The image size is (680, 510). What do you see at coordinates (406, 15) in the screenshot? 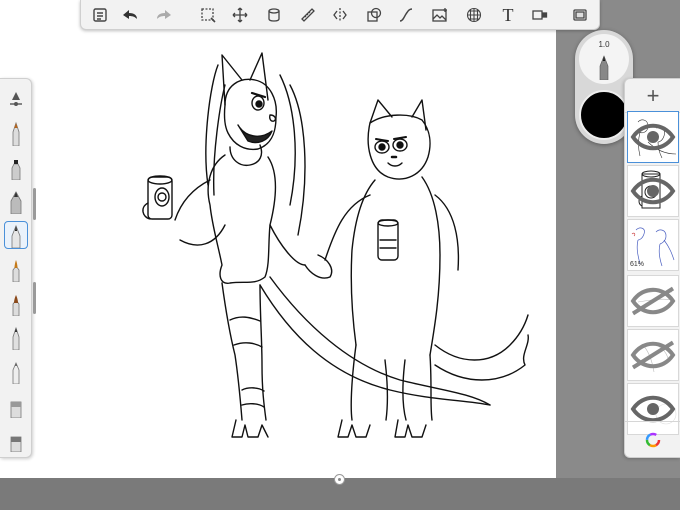
I see `curve-icon` at bounding box center [406, 15].